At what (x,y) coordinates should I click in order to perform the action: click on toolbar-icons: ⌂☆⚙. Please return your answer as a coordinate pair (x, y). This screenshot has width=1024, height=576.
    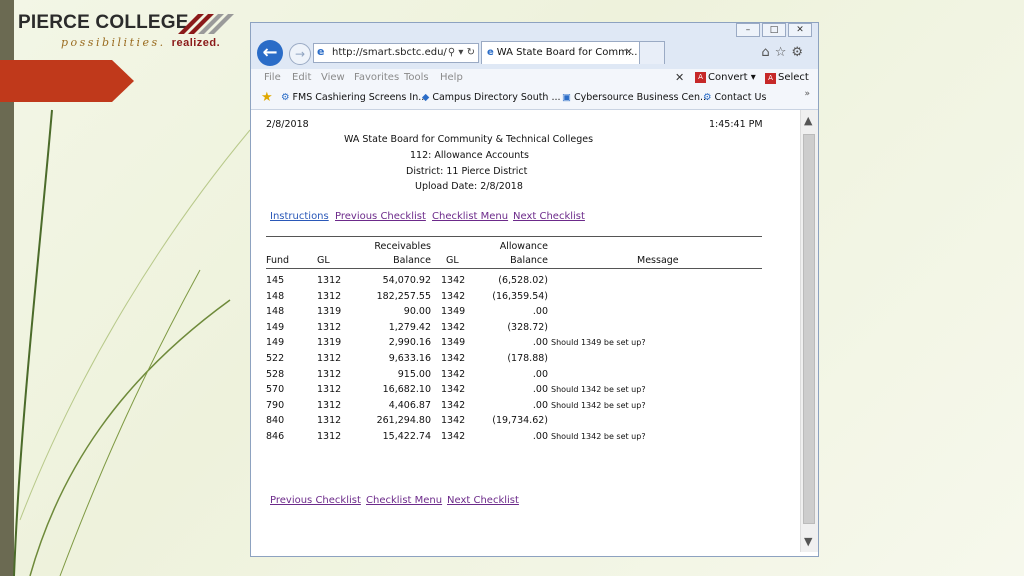
    Looking at the image, I should click on (784, 52).